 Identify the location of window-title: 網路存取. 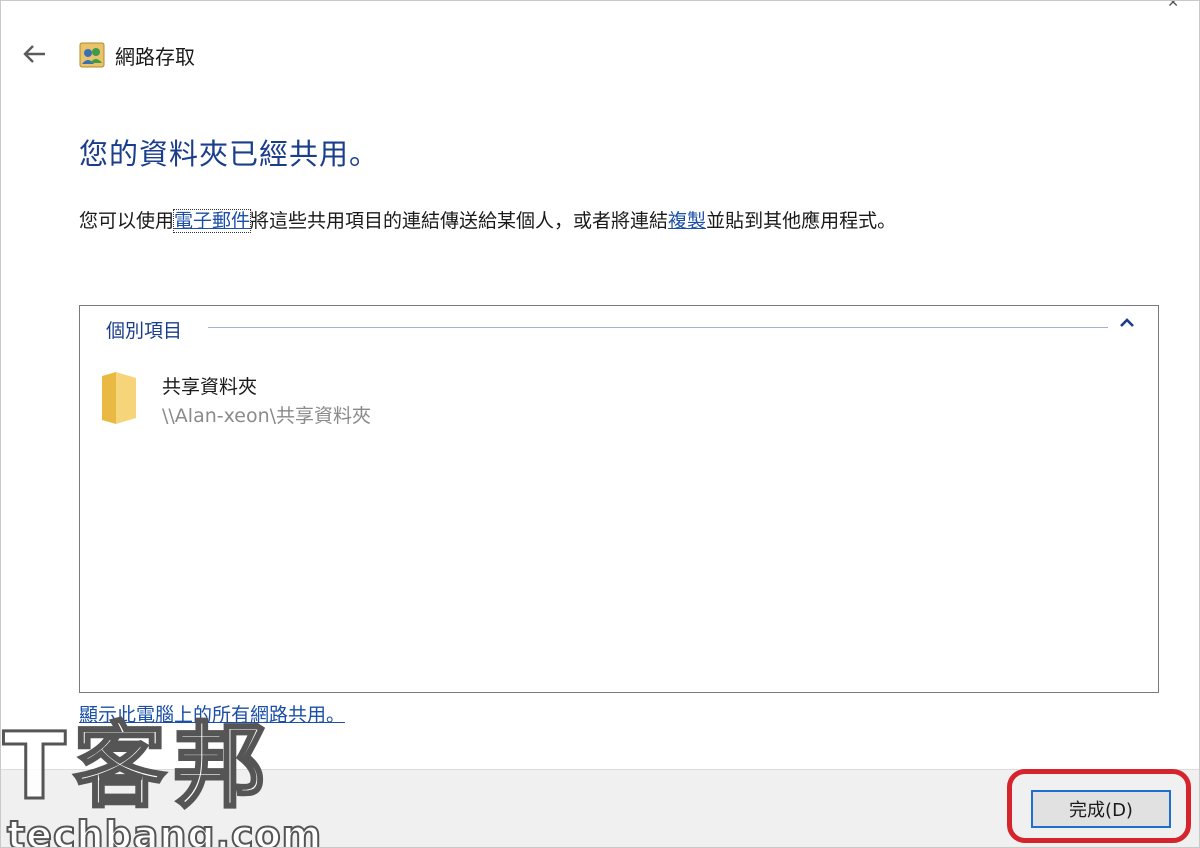
(155, 57).